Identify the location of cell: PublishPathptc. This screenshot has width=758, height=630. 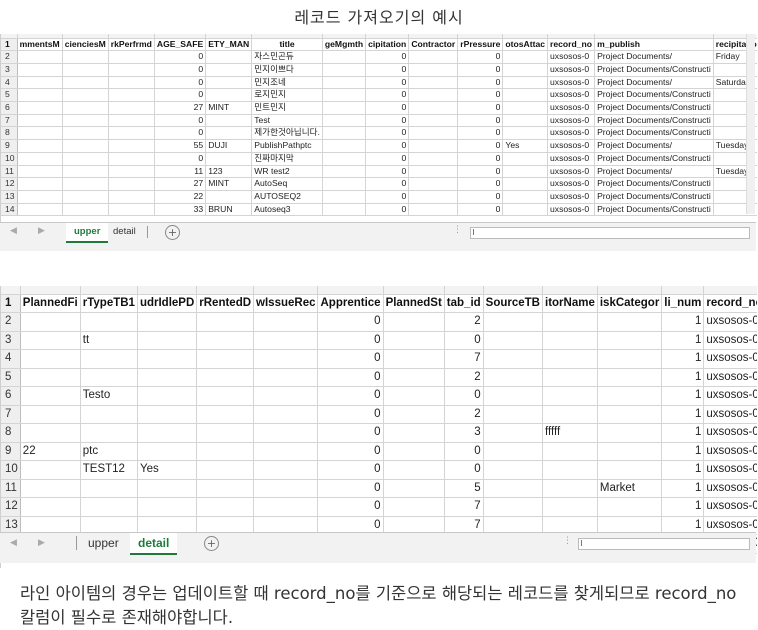
(287, 146).